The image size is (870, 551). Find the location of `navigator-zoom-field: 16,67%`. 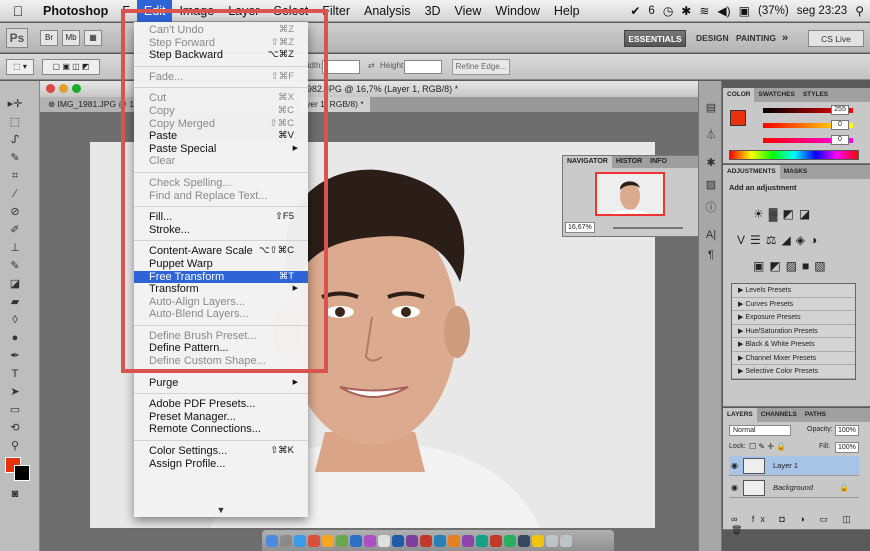

navigator-zoom-field: 16,67% is located at coordinates (580, 227).